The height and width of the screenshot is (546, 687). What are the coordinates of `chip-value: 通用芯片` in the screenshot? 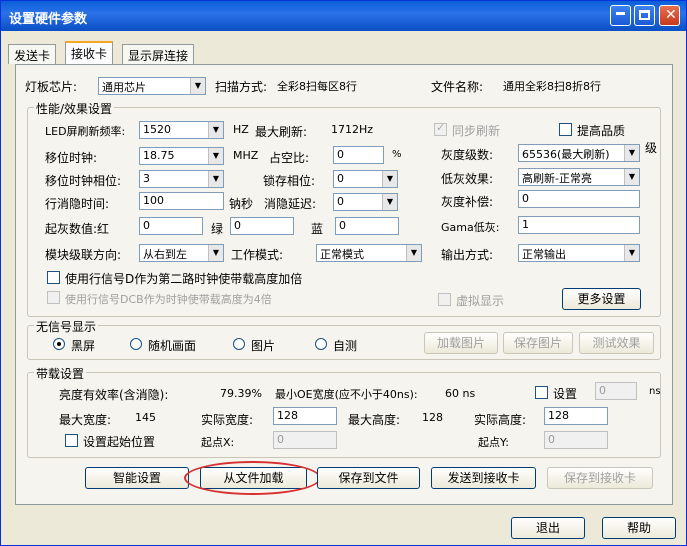 It's located at (124, 87).